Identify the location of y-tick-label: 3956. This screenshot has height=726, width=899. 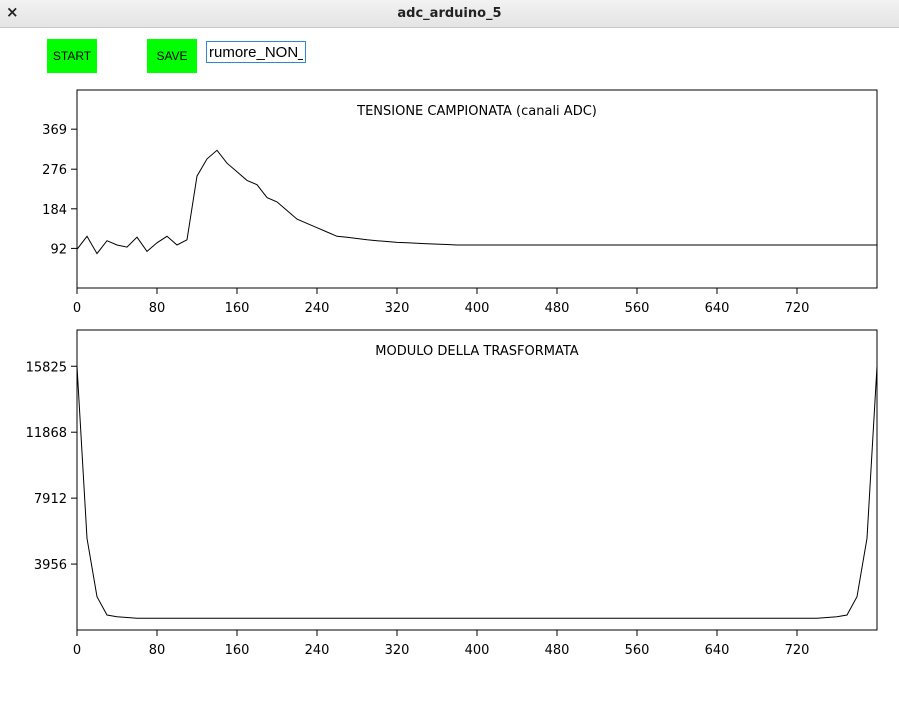
(50, 565).